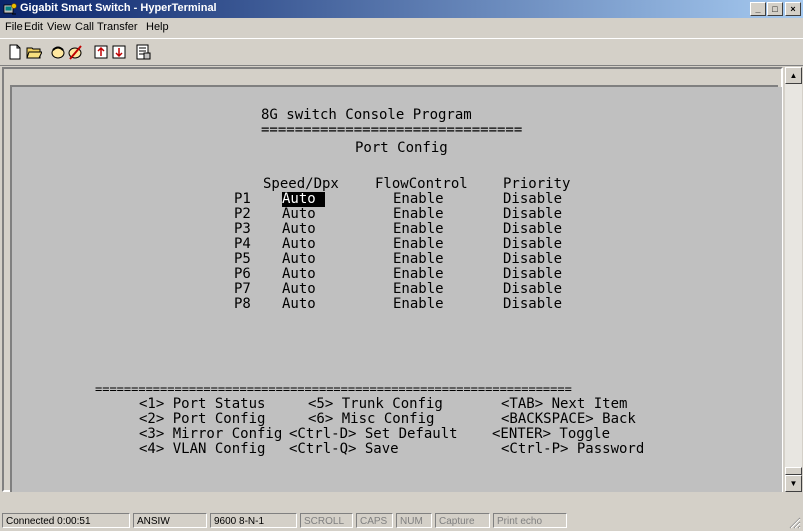  What do you see at coordinates (253, 520) in the screenshot?
I see `port-settings: 9600 8-N-1` at bounding box center [253, 520].